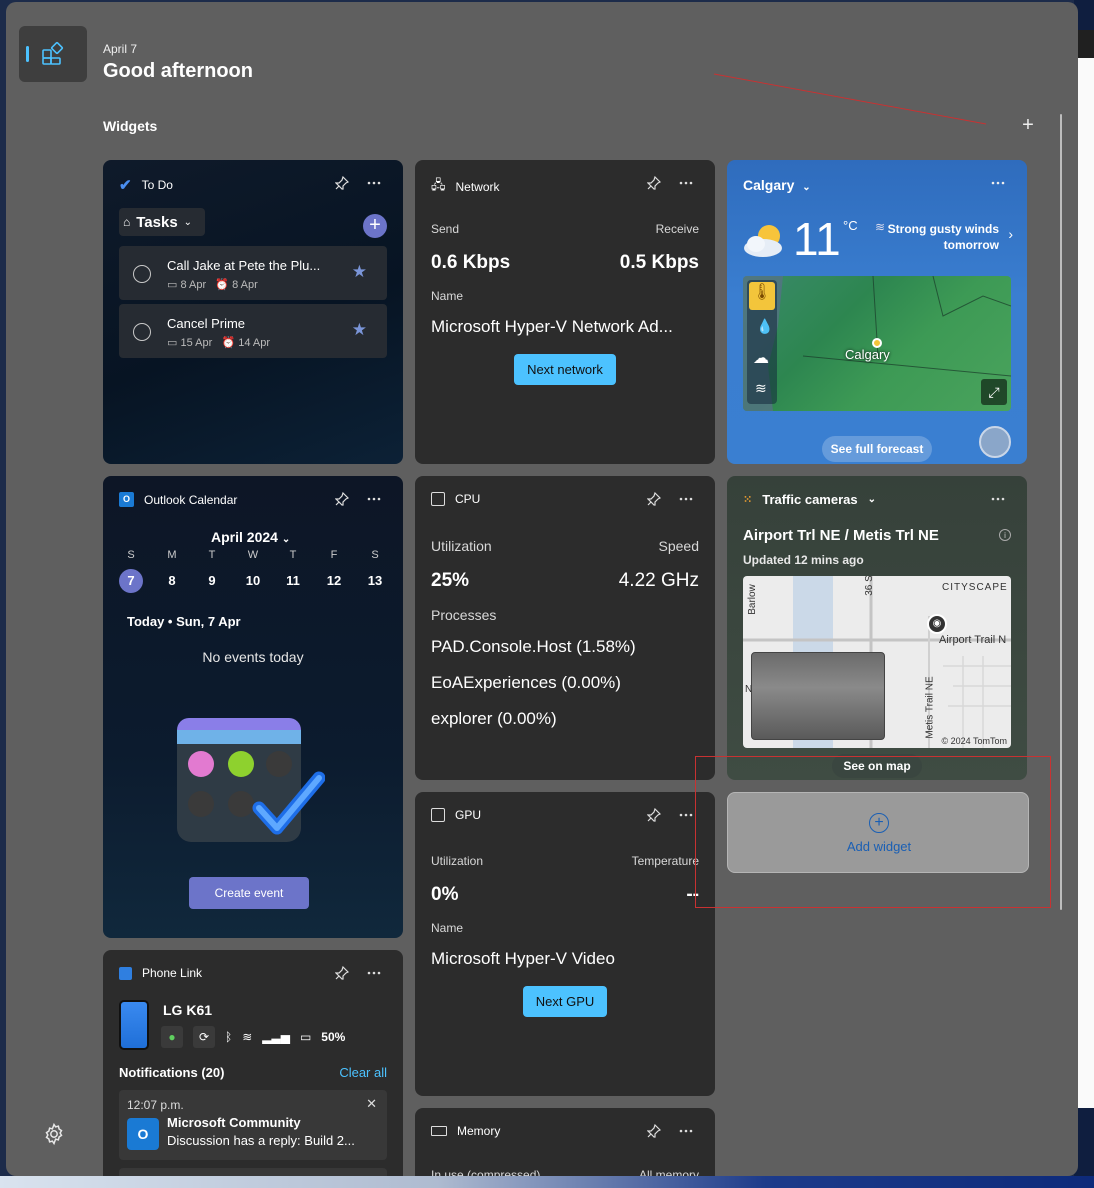  What do you see at coordinates (447, 296) in the screenshot?
I see `name-label: Name` at bounding box center [447, 296].